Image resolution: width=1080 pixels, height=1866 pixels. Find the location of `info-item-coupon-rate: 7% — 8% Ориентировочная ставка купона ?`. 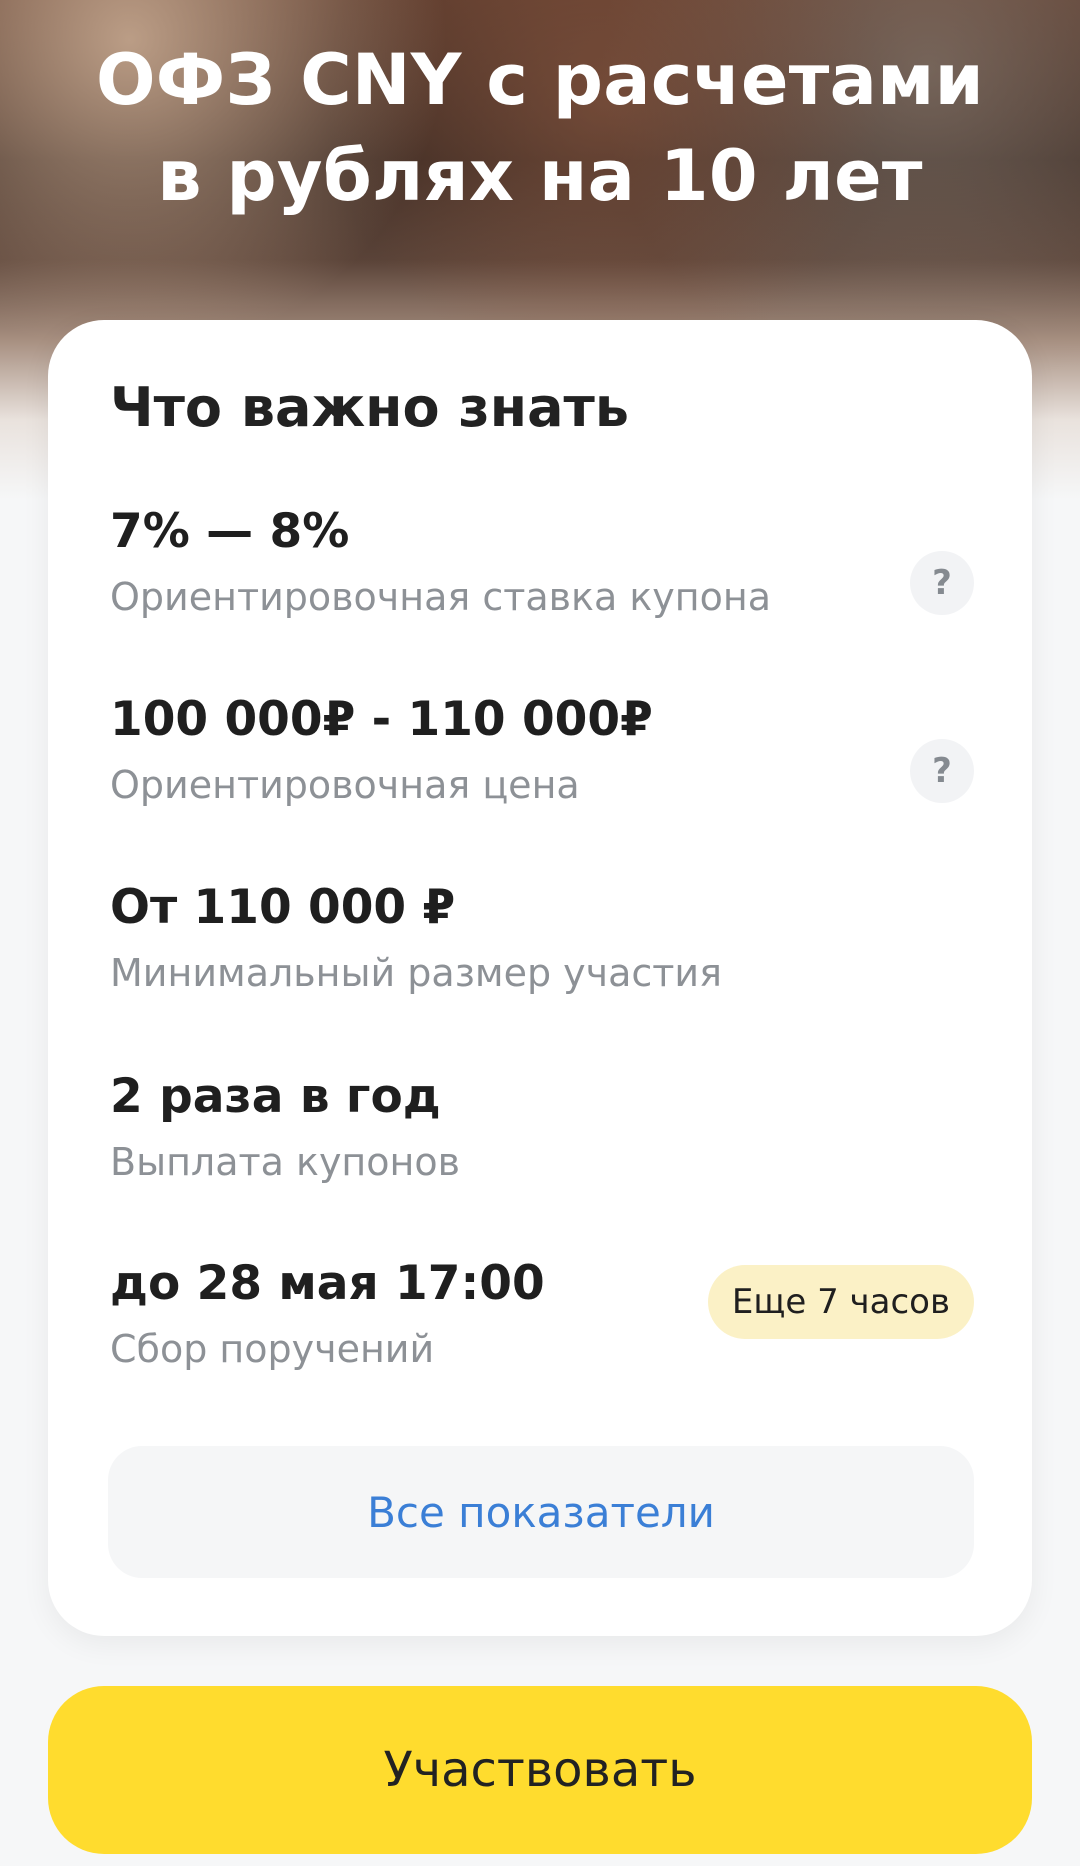

info-item-coupon-rate: 7% — 8% Ориентировочная ставка купона ? is located at coordinates (542, 562).